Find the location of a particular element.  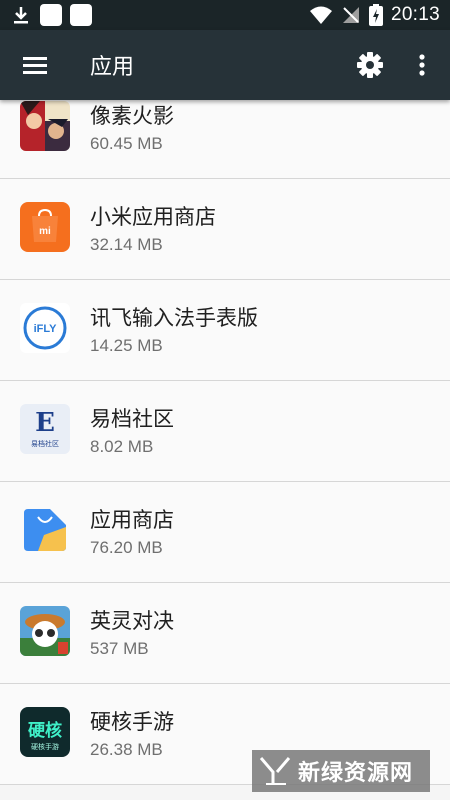

pixel-naruto-app-icon is located at coordinates (45, 126).